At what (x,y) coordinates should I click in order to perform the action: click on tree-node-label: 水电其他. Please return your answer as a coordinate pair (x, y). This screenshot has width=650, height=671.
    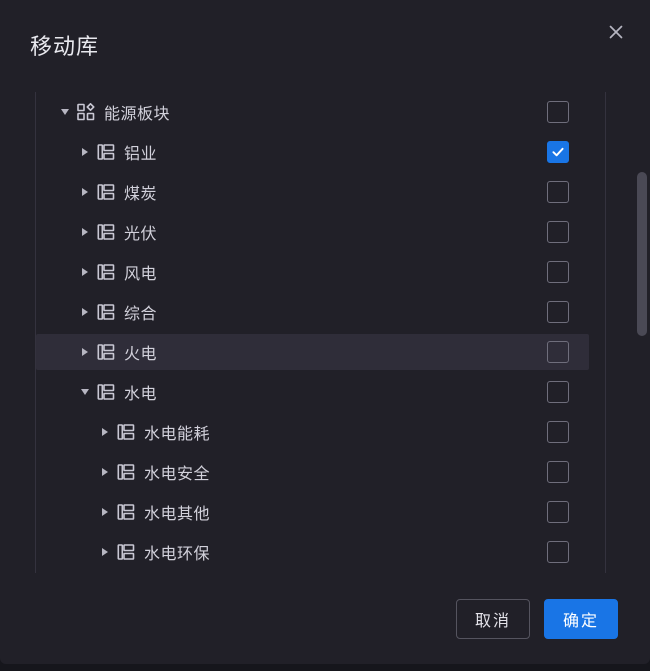
    Looking at the image, I should click on (177, 514).